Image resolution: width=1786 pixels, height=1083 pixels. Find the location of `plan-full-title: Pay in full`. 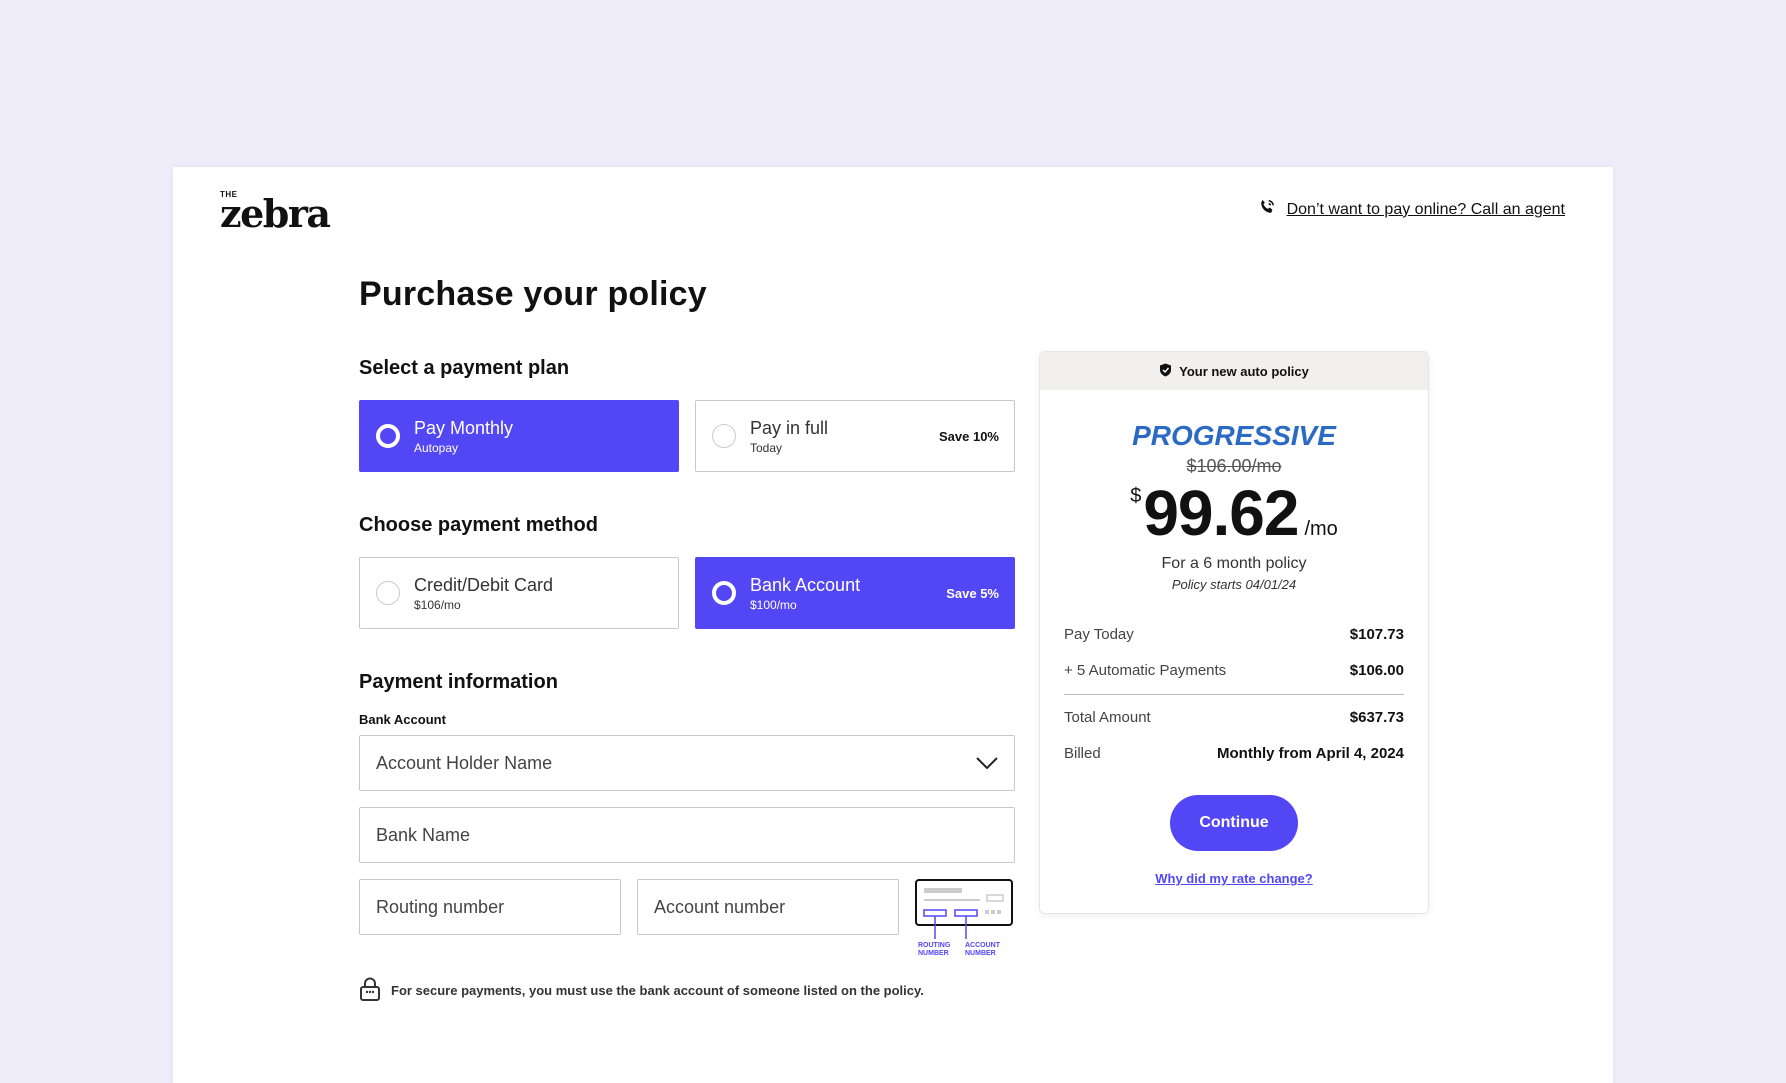

plan-full-title: Pay in full is located at coordinates (789, 427).